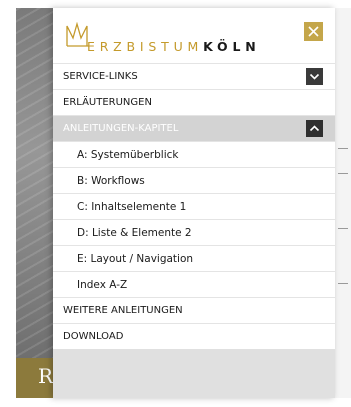 The image size is (351, 407). Describe the element at coordinates (194, 336) in the screenshot. I see `menu-item-download: DOWNLOAD` at that location.